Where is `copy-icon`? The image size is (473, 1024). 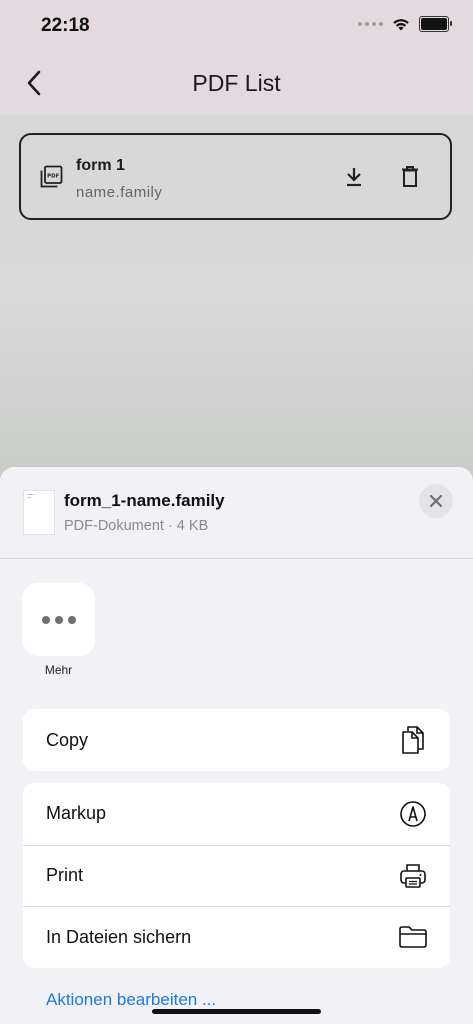
copy-icon is located at coordinates (413, 740).